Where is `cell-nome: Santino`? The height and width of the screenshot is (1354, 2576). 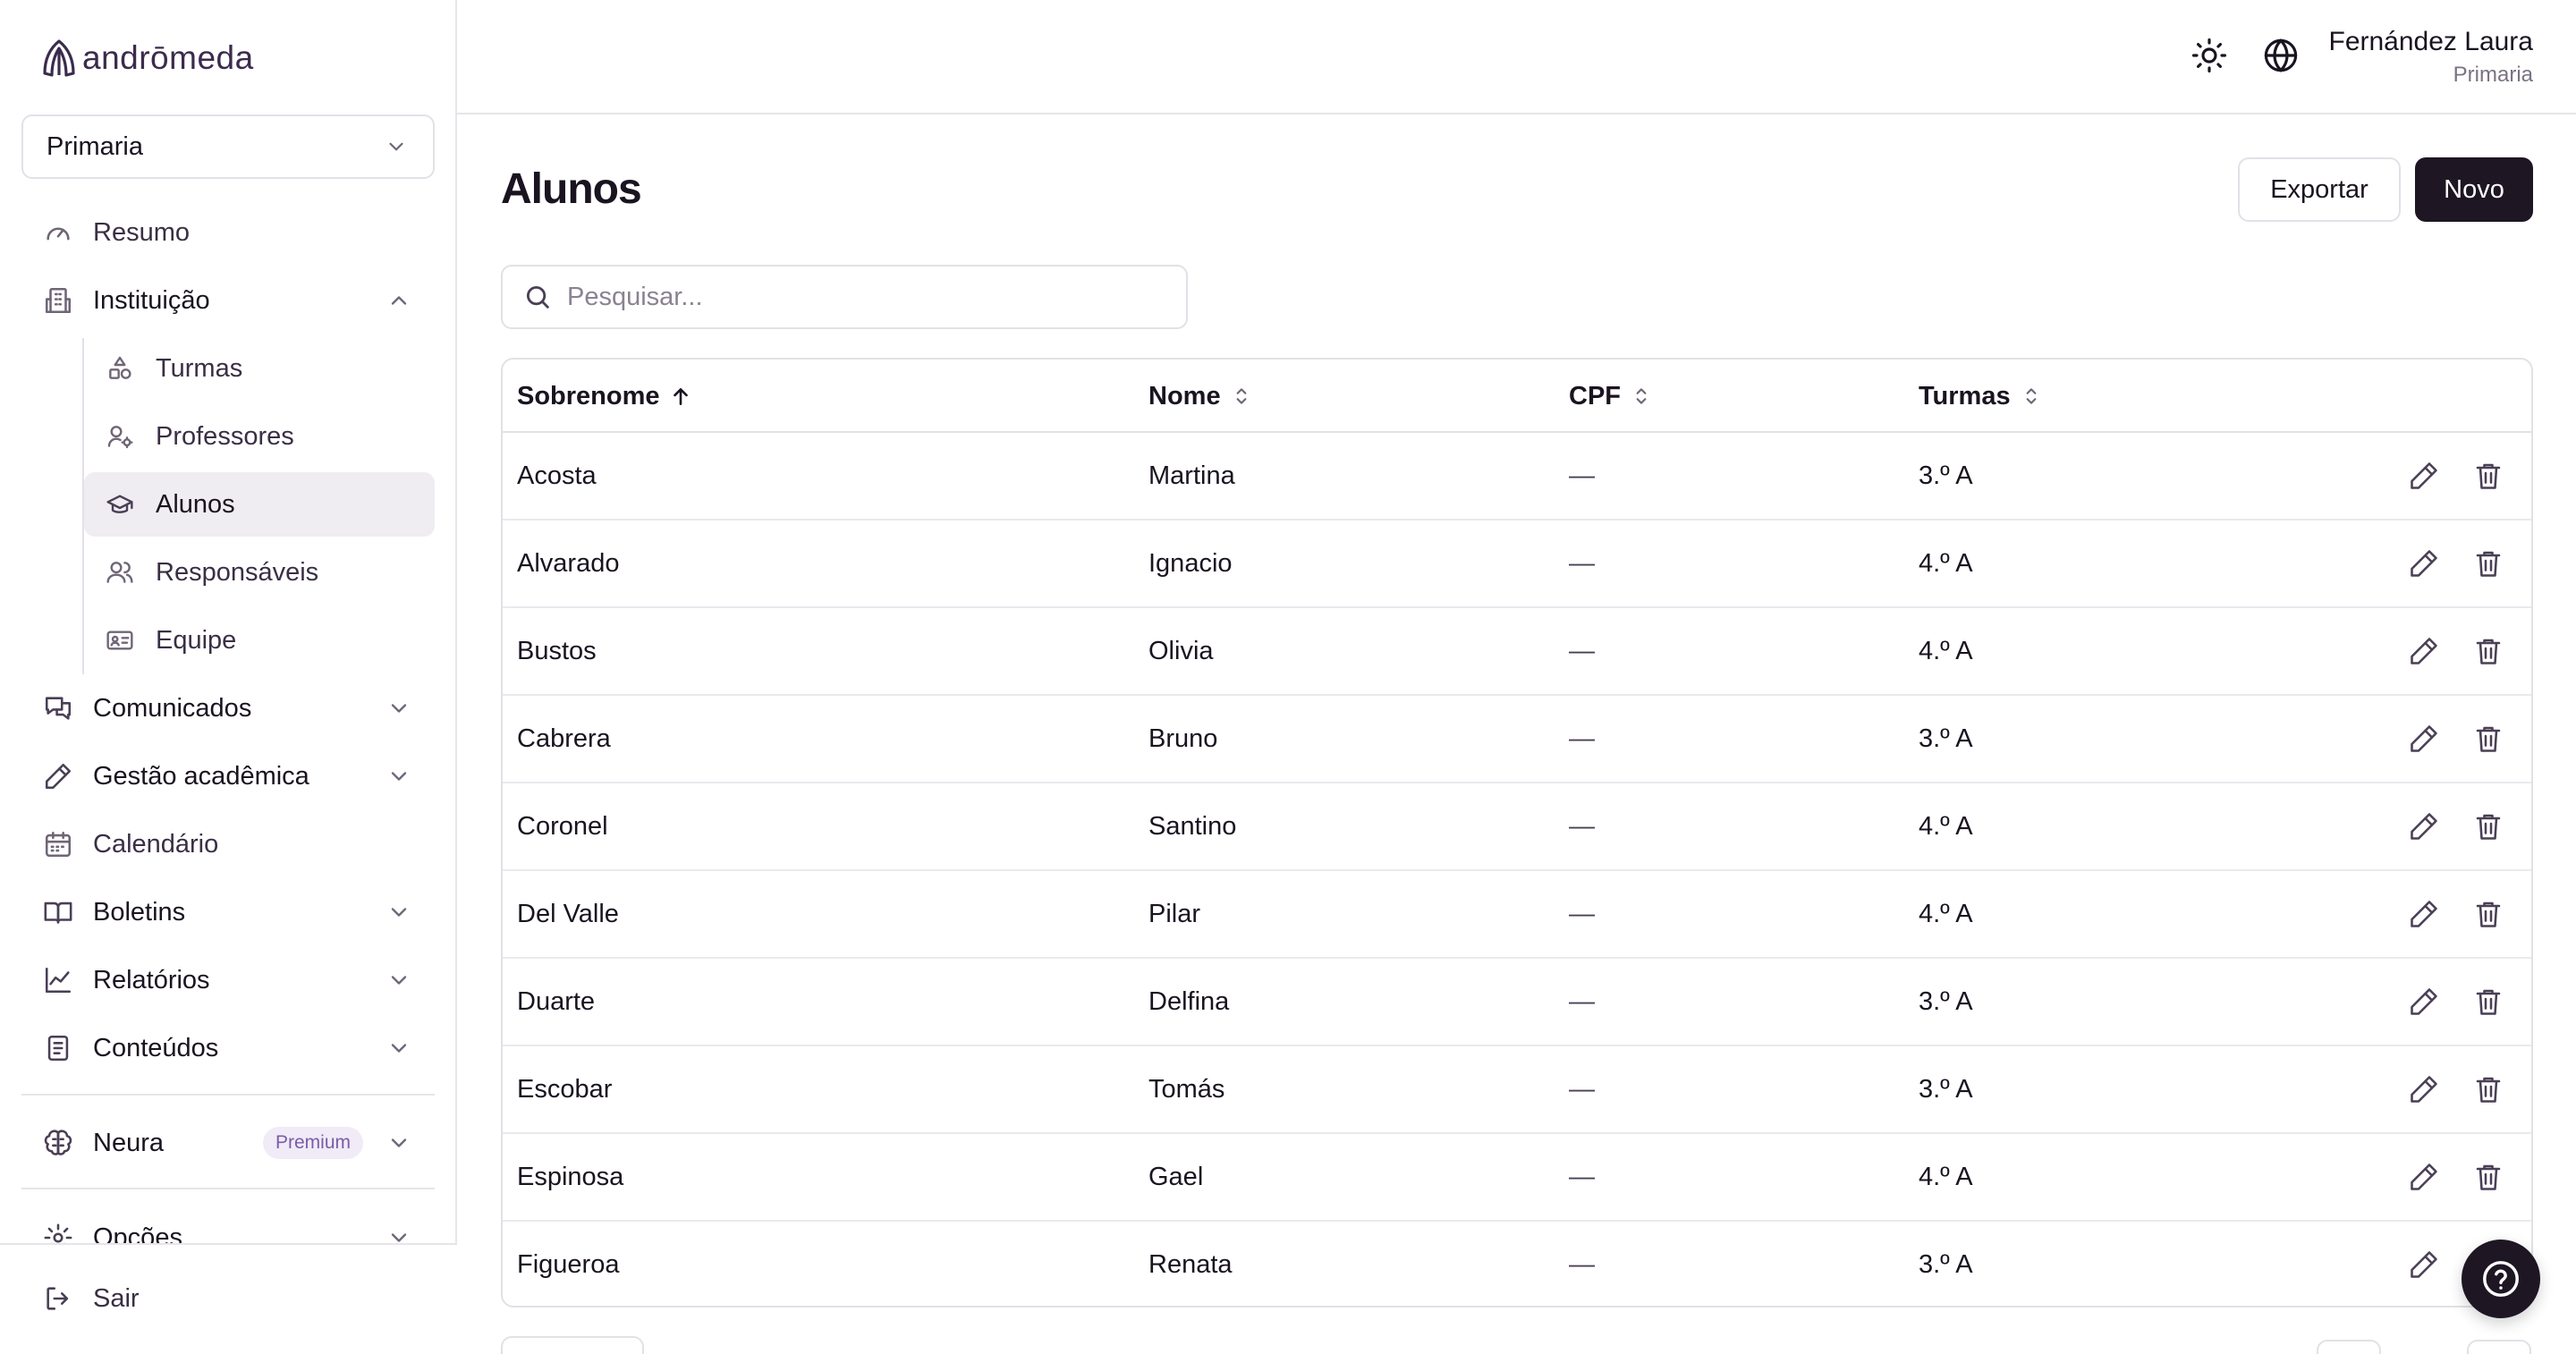
cell-nome: Santino is located at coordinates (1192, 826).